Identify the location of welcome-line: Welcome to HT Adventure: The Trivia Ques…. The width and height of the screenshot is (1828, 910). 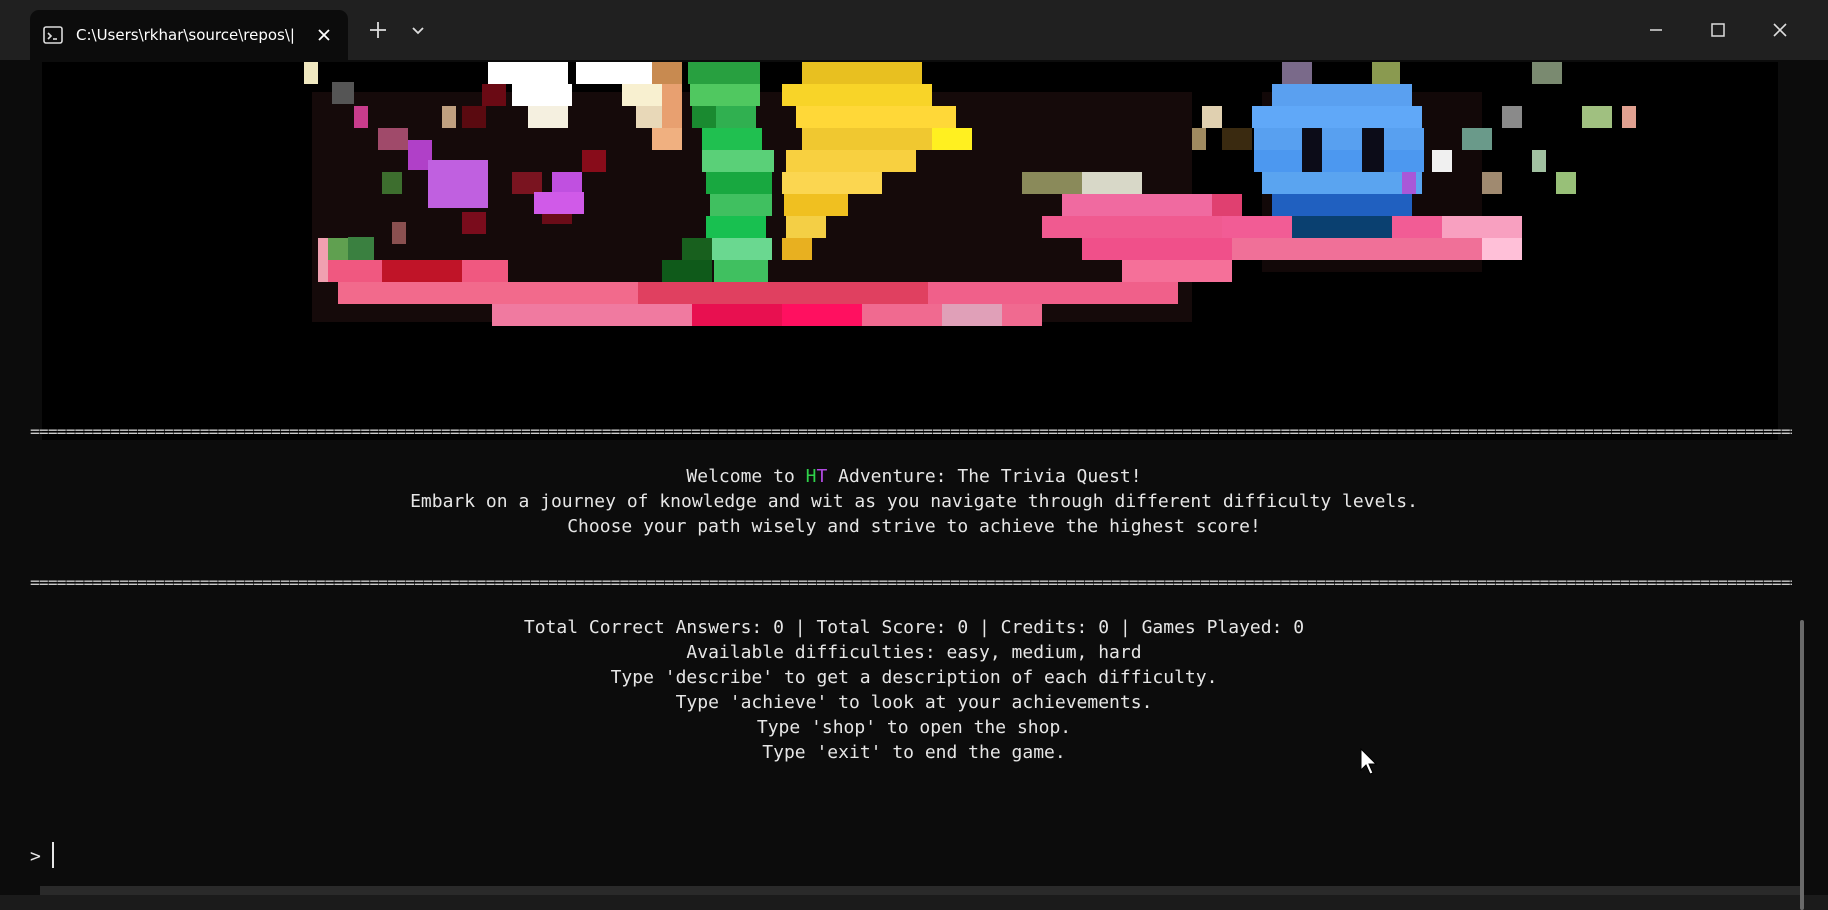
(914, 476).